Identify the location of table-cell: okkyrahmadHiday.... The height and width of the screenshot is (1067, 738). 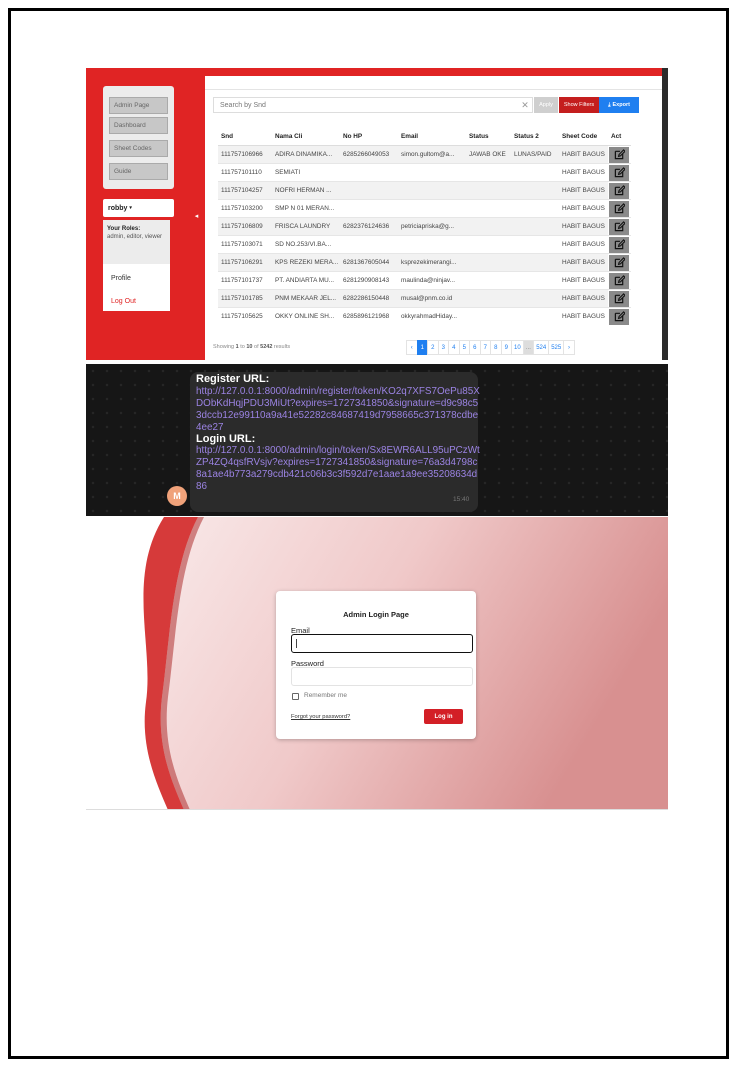
(432, 315).